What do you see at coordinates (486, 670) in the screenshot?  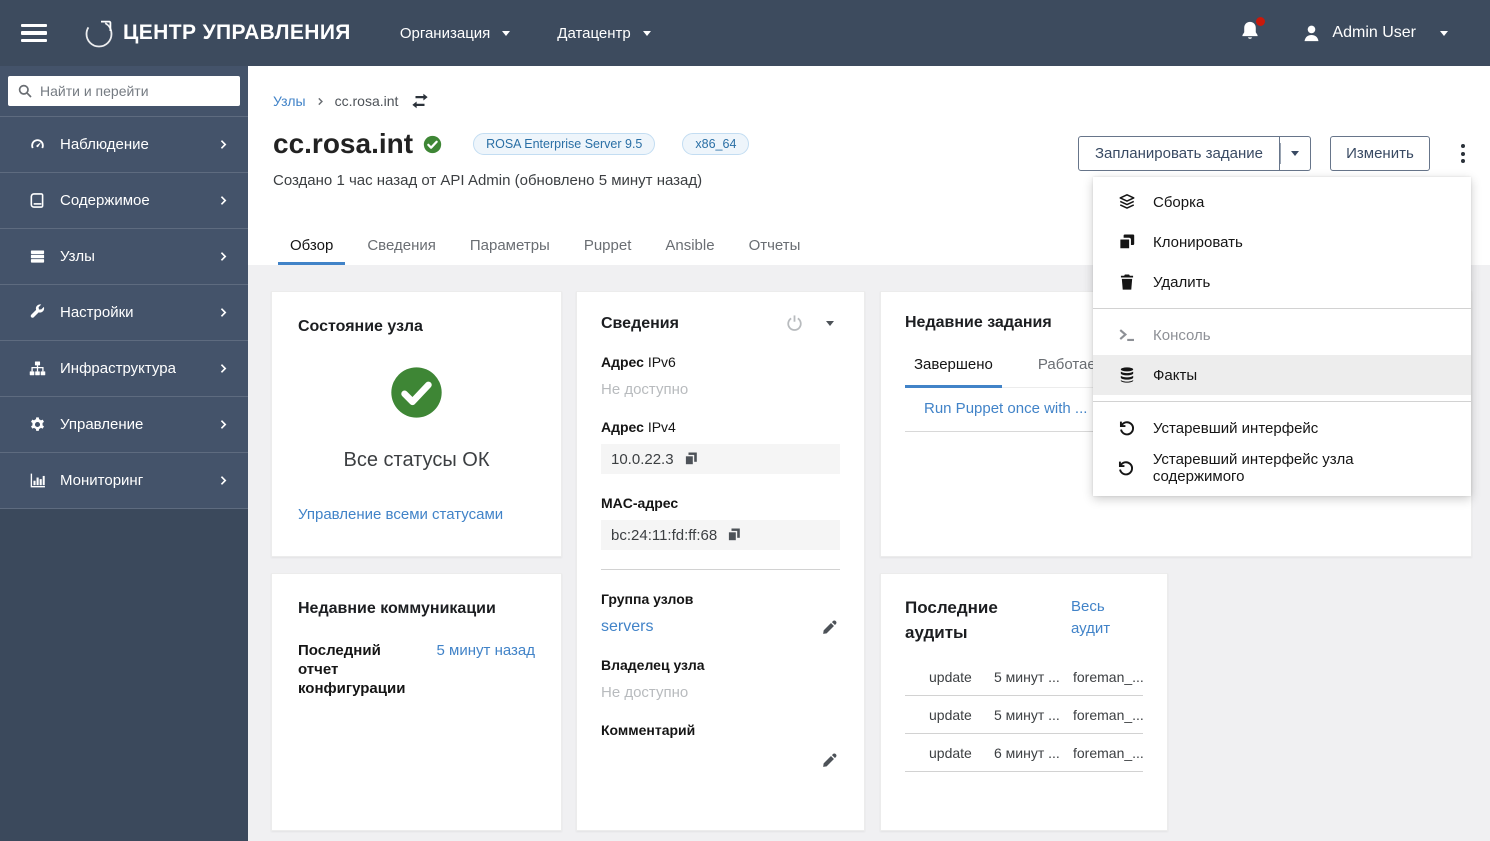 I see `last-report-link: 5 минут назад` at bounding box center [486, 670].